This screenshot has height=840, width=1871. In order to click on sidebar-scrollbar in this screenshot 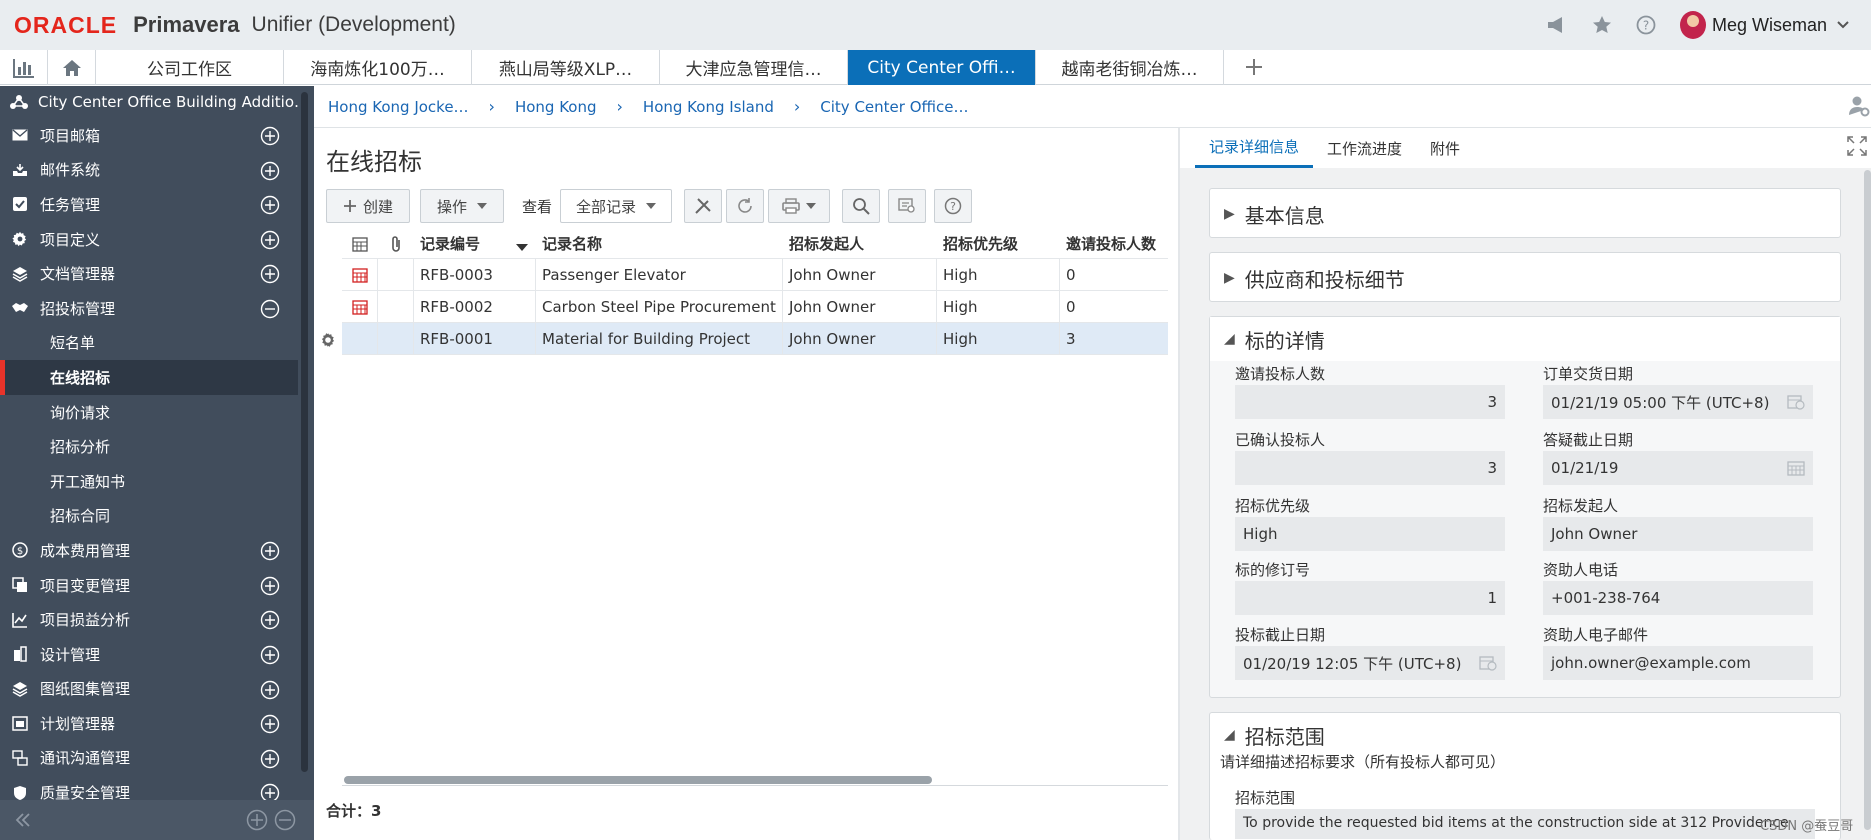, I will do `click(304, 432)`.